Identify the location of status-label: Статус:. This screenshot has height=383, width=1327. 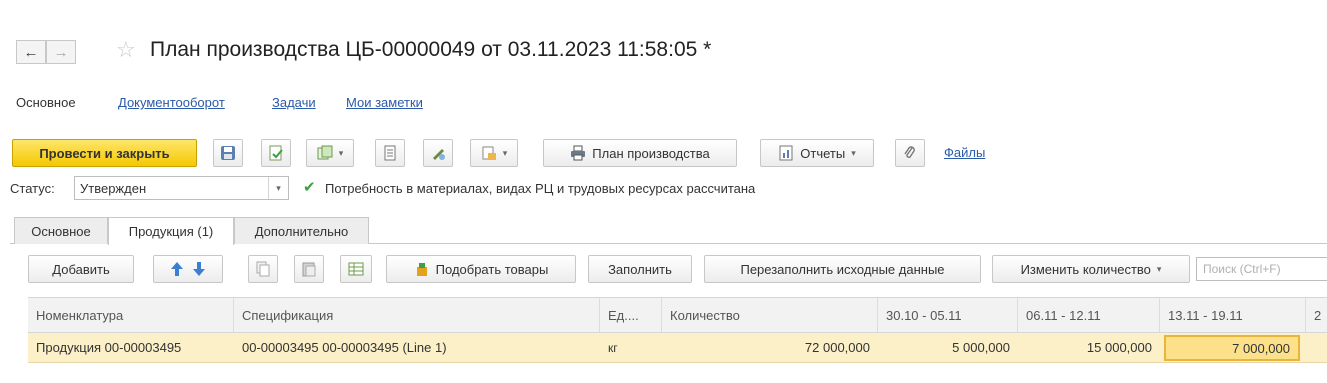
(32, 188).